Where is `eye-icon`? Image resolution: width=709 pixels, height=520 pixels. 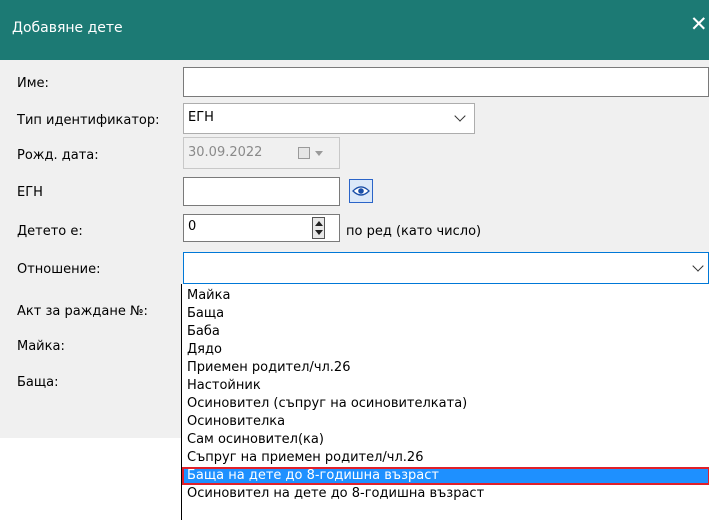 eye-icon is located at coordinates (361, 191).